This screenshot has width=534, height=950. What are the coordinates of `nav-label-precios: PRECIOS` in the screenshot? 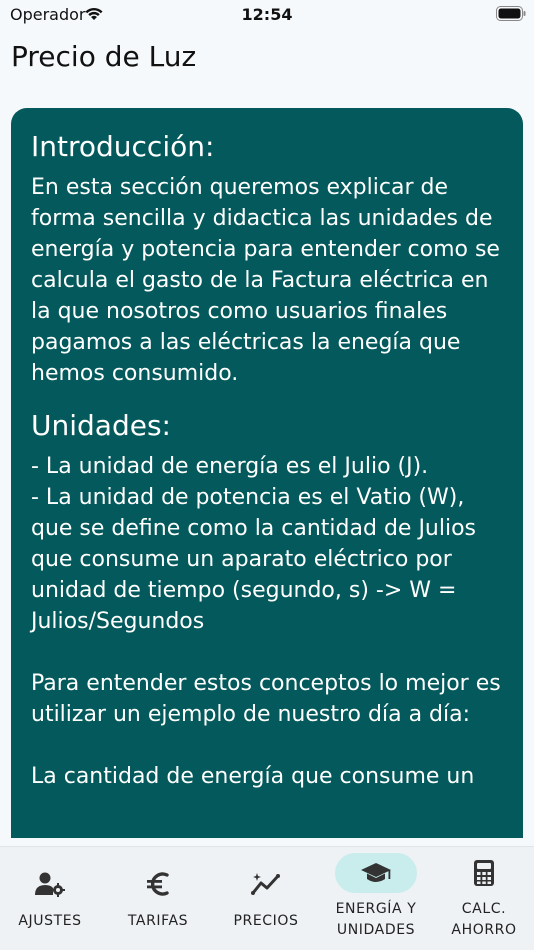 It's located at (266, 921).